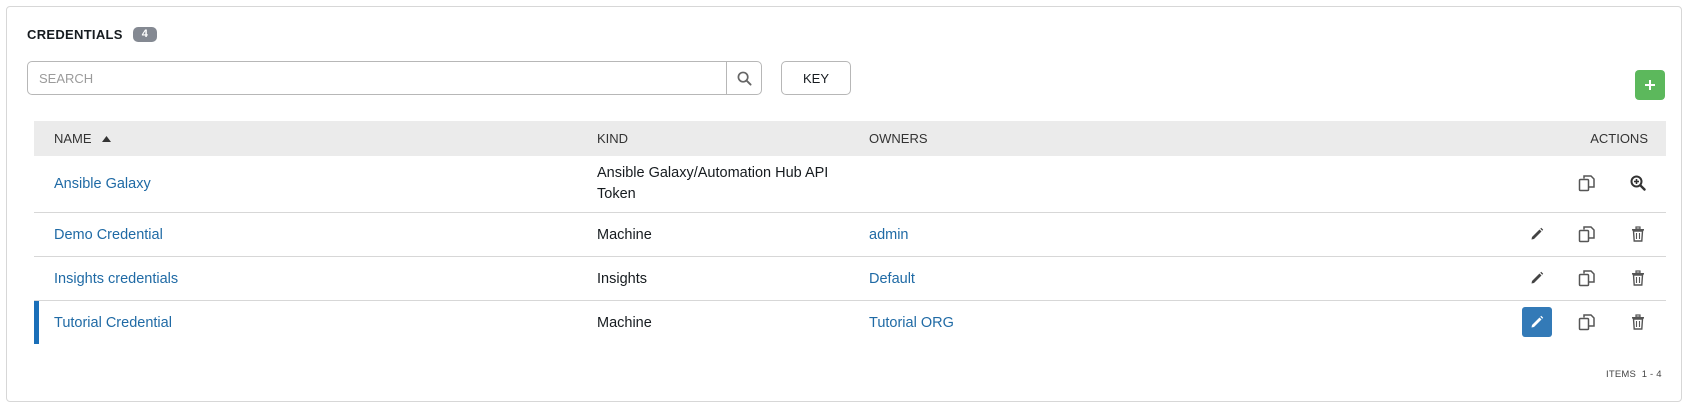 The width and height of the screenshot is (1688, 407). I want to click on search-button, so click(744, 78).